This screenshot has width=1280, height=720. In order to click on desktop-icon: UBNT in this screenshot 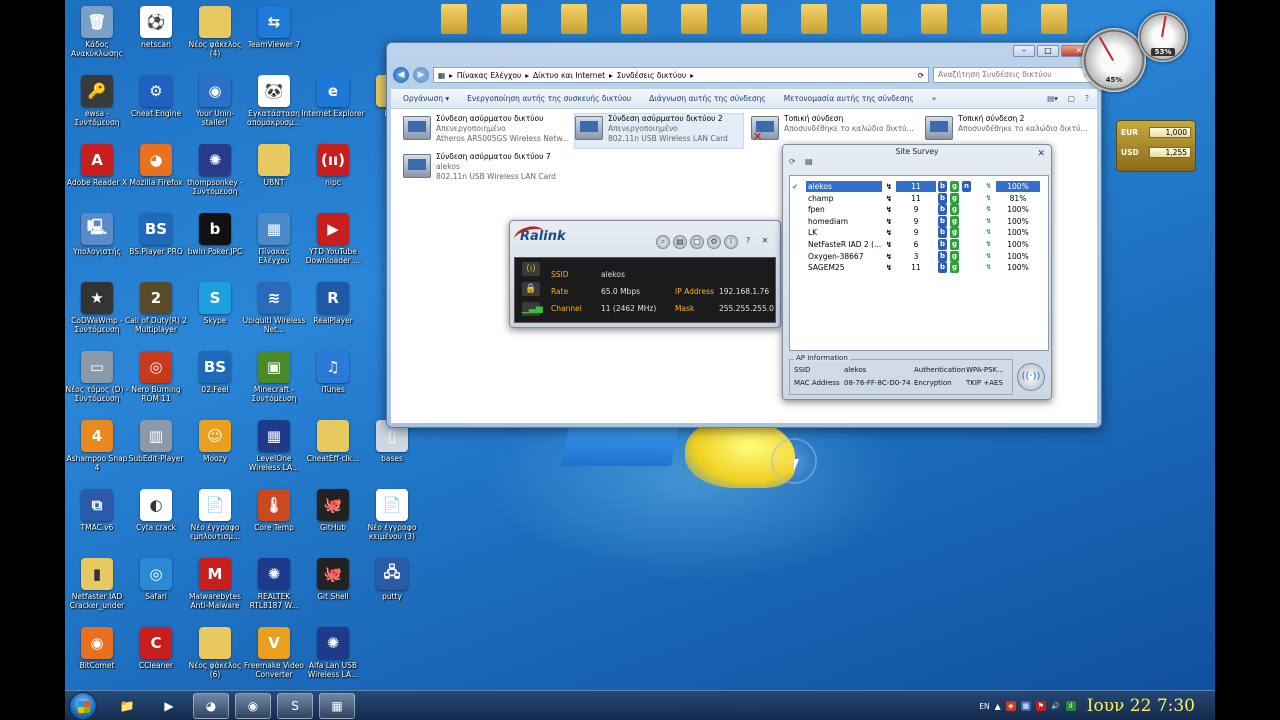, I will do `click(274, 173)`.